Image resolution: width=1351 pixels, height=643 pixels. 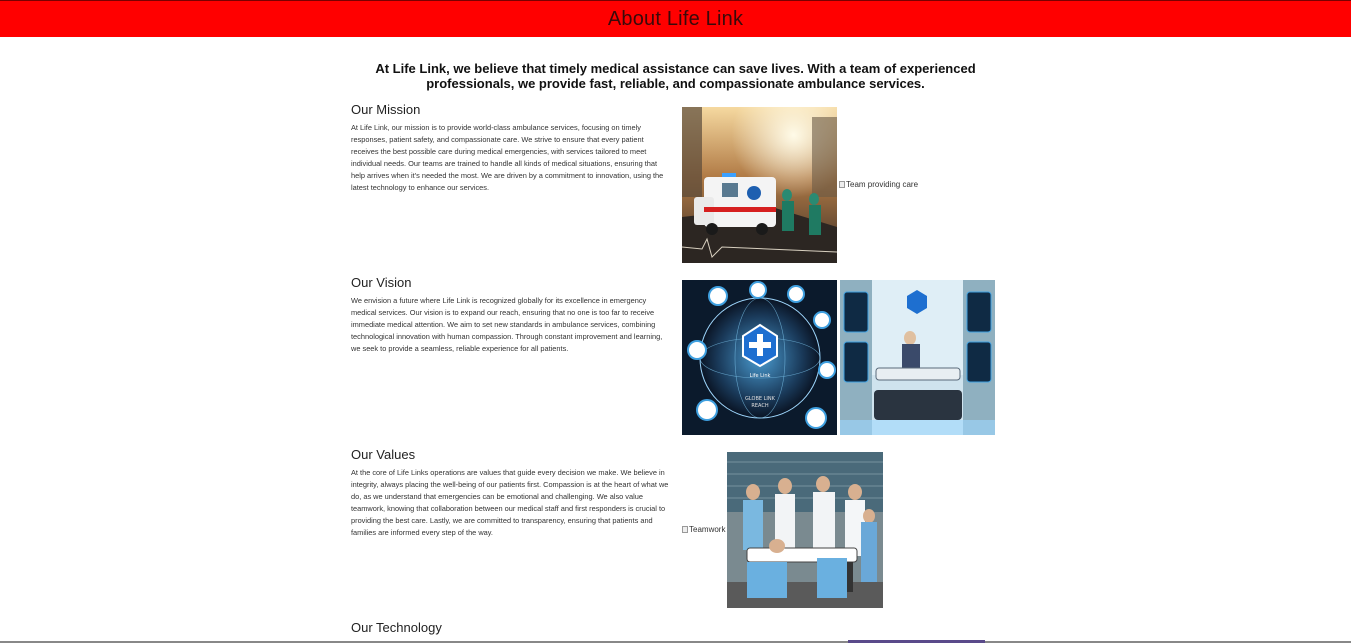 What do you see at coordinates (759, 185) in the screenshot?
I see `ambulance-image` at bounding box center [759, 185].